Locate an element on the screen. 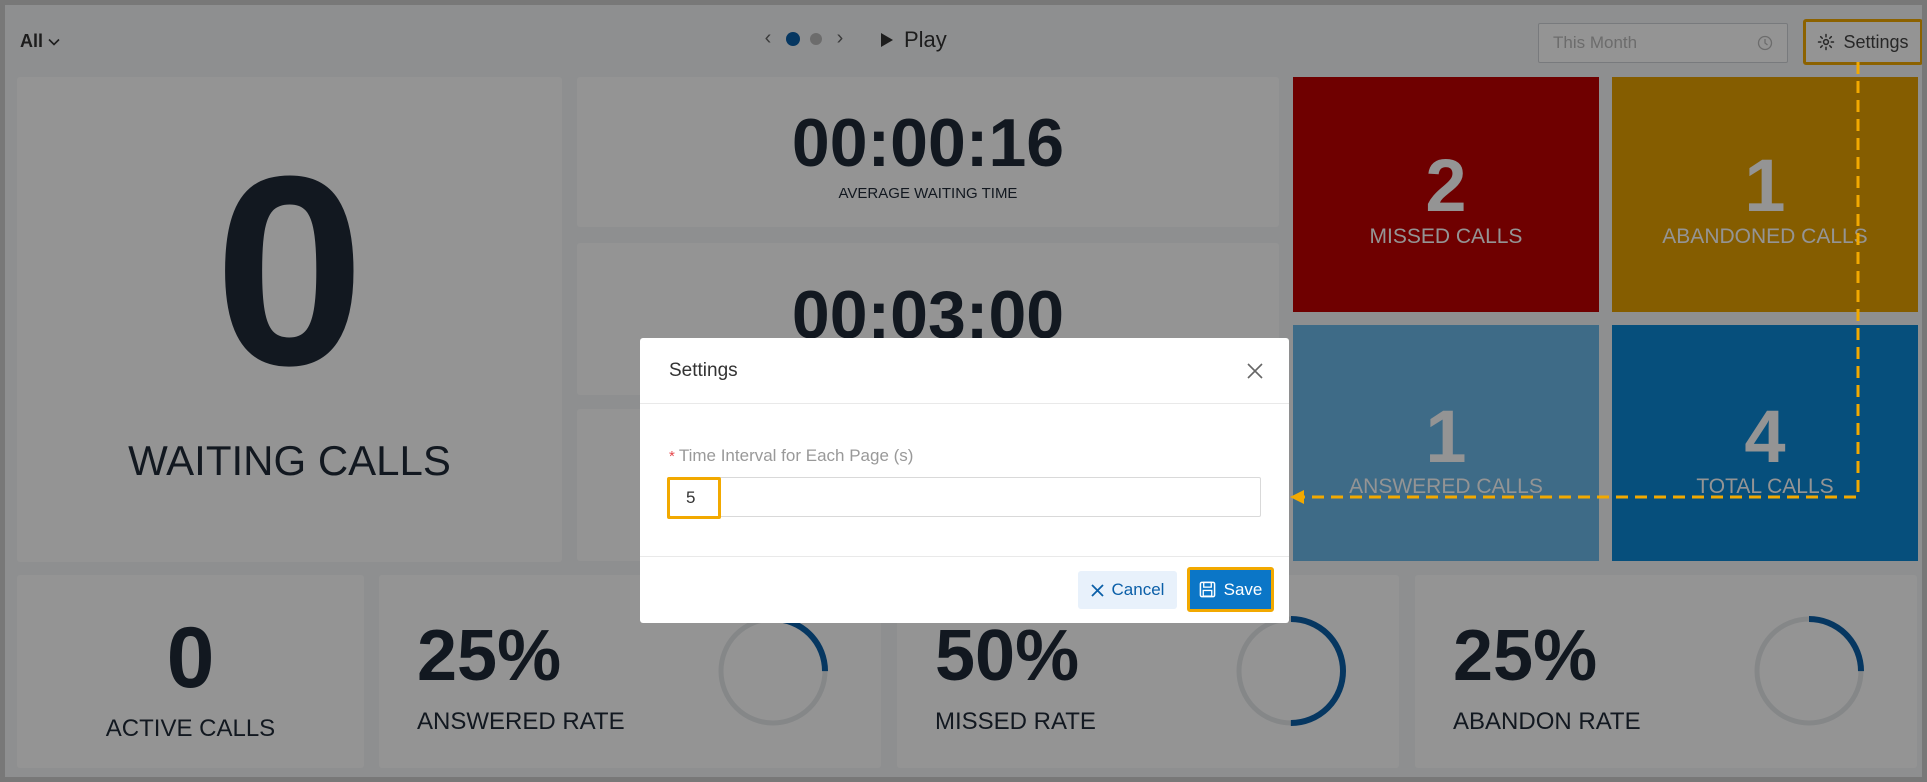 This screenshot has width=1927, height=782. time-interval-label: * Time Interval for Each Page (s) is located at coordinates (791, 456).